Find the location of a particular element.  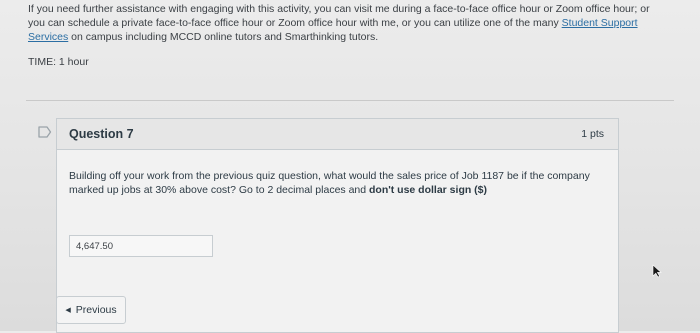

flag-icon is located at coordinates (45, 132).